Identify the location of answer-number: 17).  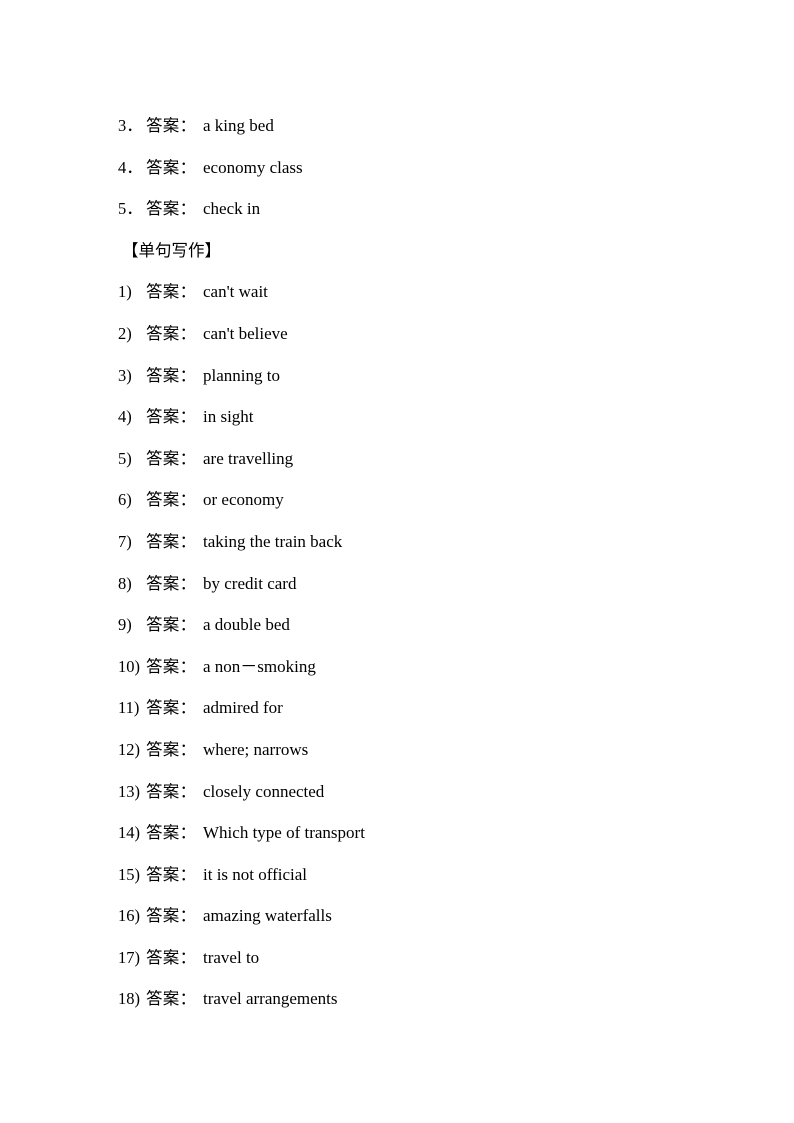
(129, 957).